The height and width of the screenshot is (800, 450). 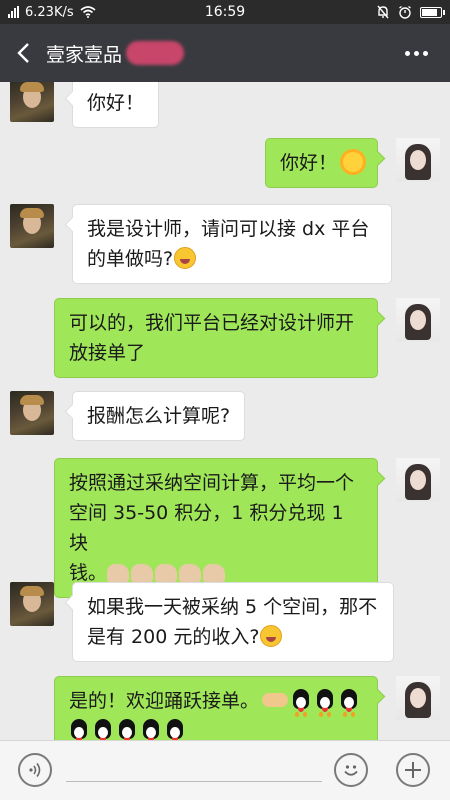 I want to click on redacted-name, so click(x=155, y=53).